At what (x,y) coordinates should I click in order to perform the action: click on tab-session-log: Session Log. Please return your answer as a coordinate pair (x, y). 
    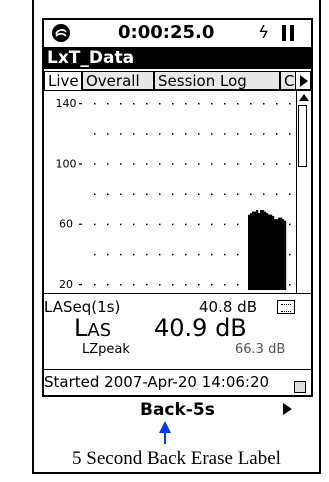
    Looking at the image, I should click on (217, 80).